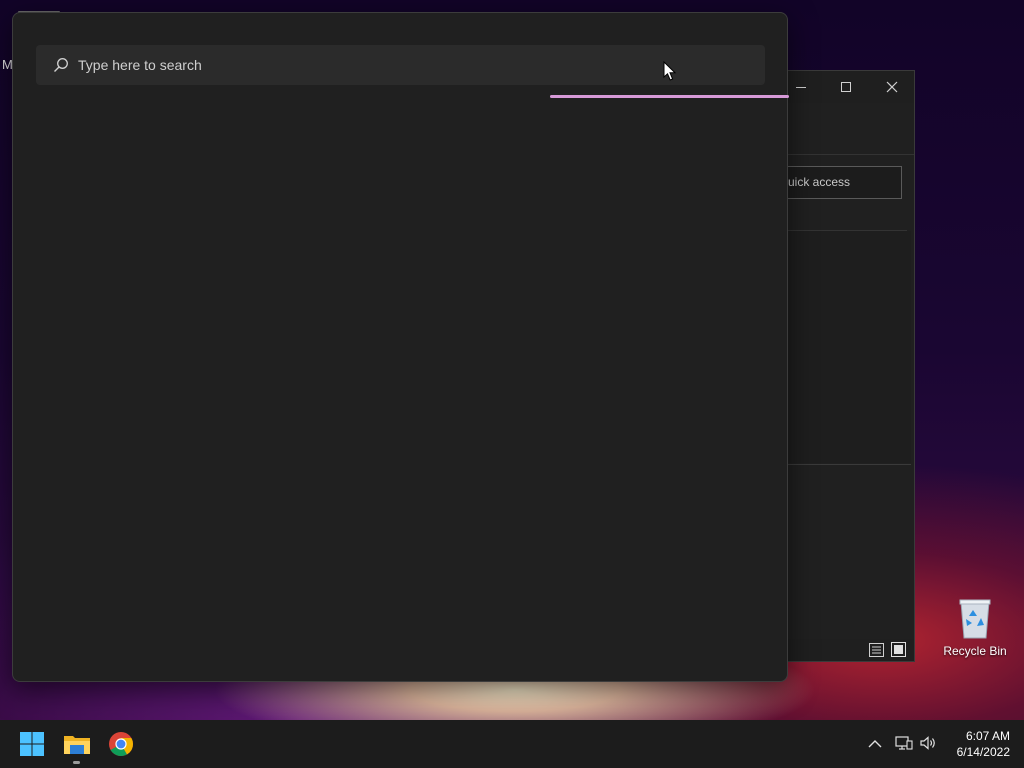 Image resolution: width=1024 pixels, height=768 pixels. What do you see at coordinates (77, 744) in the screenshot?
I see `file-explorer-icon` at bounding box center [77, 744].